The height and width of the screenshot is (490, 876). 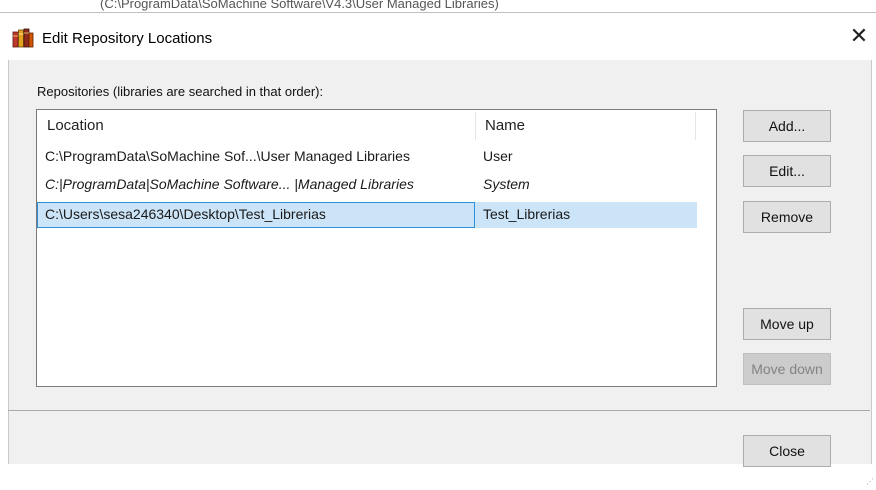 What do you see at coordinates (75, 126) in the screenshot?
I see `column-header-location: Location` at bounding box center [75, 126].